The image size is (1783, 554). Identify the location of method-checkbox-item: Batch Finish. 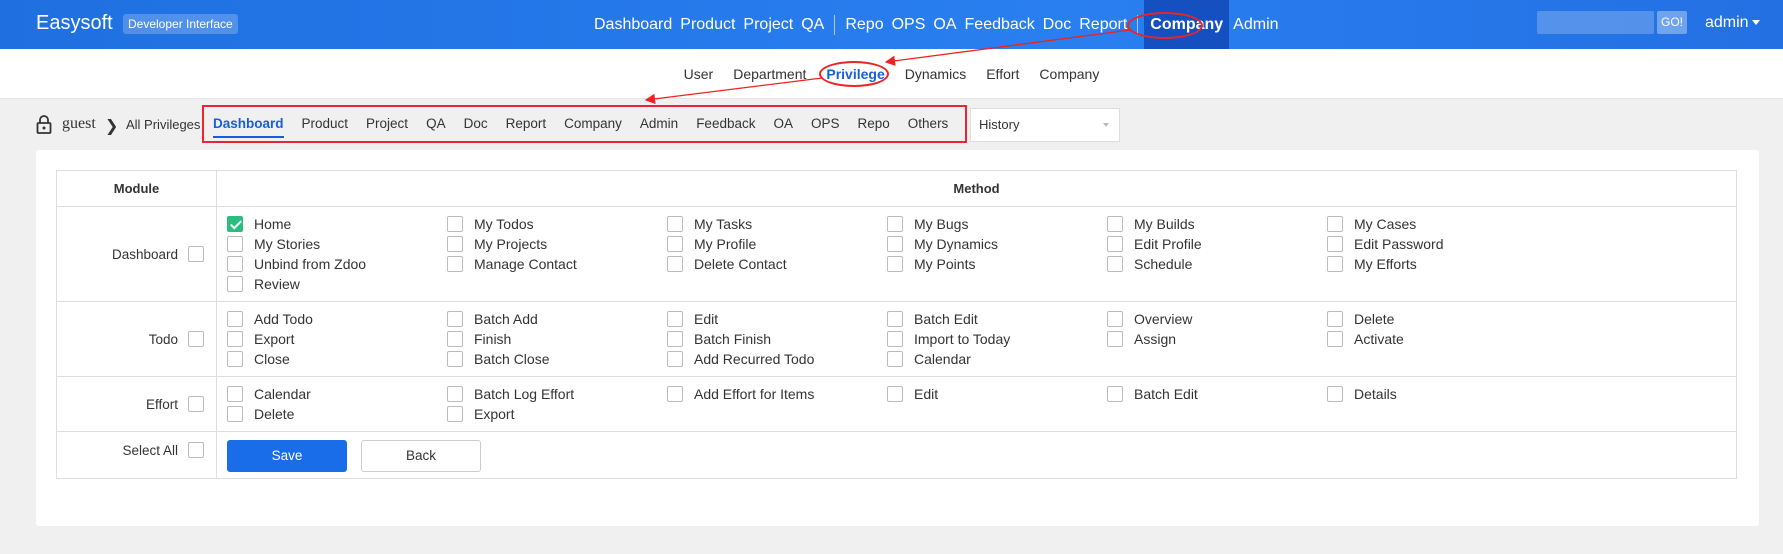
(777, 339).